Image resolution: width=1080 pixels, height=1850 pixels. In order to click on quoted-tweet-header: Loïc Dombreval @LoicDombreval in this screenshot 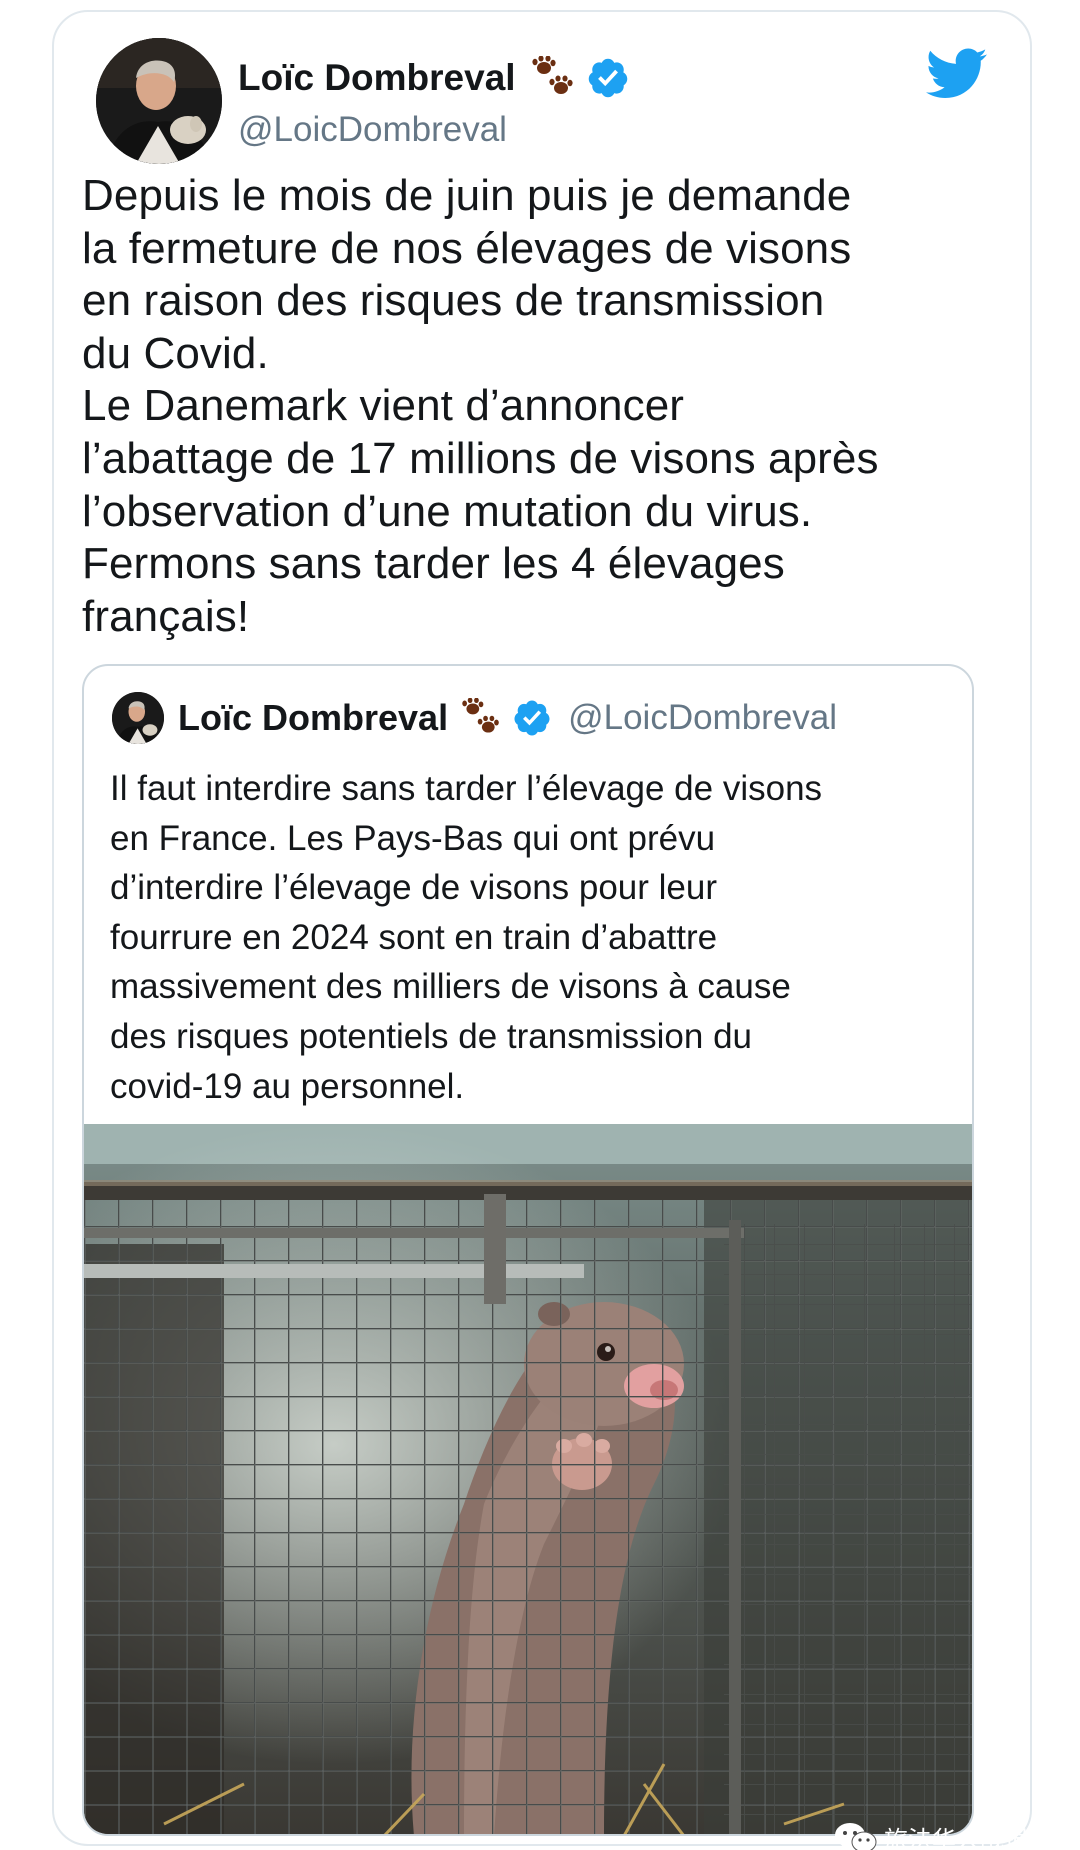, I will do `click(474, 718)`.